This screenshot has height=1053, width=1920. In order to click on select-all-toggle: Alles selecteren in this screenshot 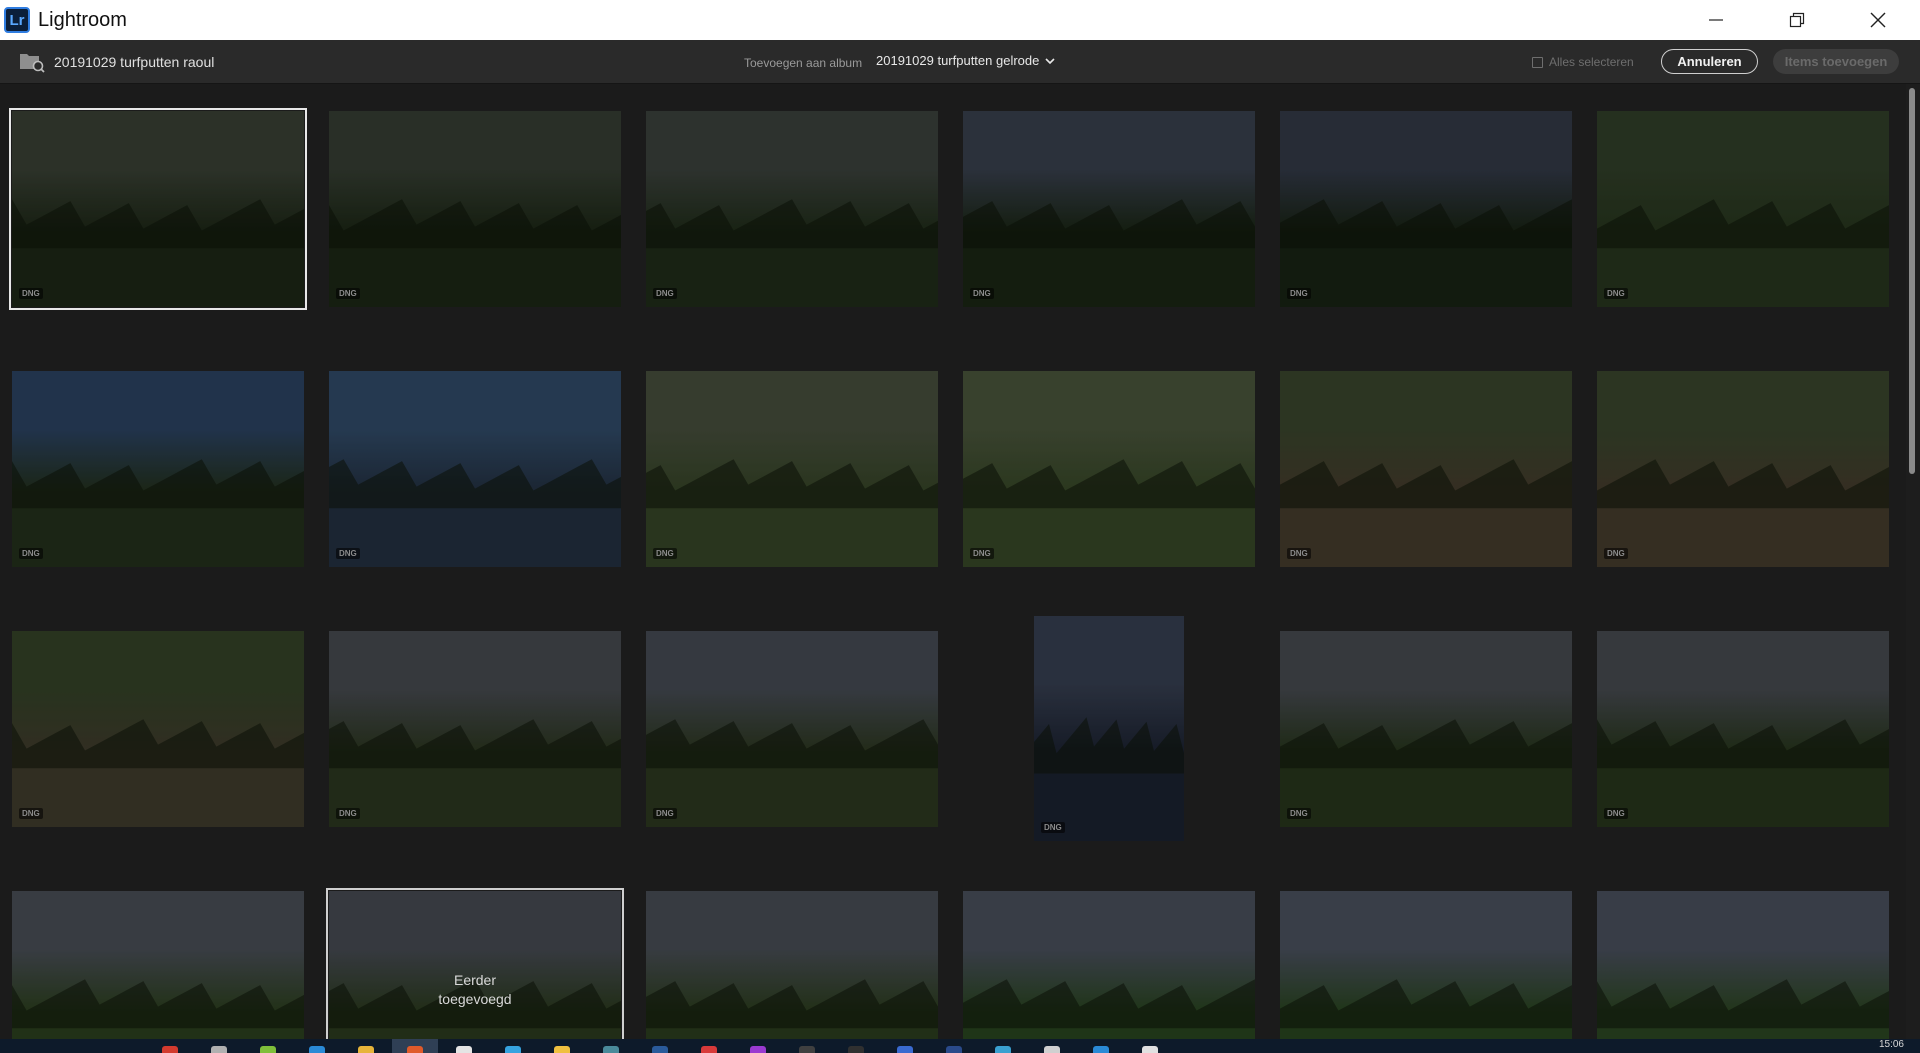, I will do `click(1583, 62)`.